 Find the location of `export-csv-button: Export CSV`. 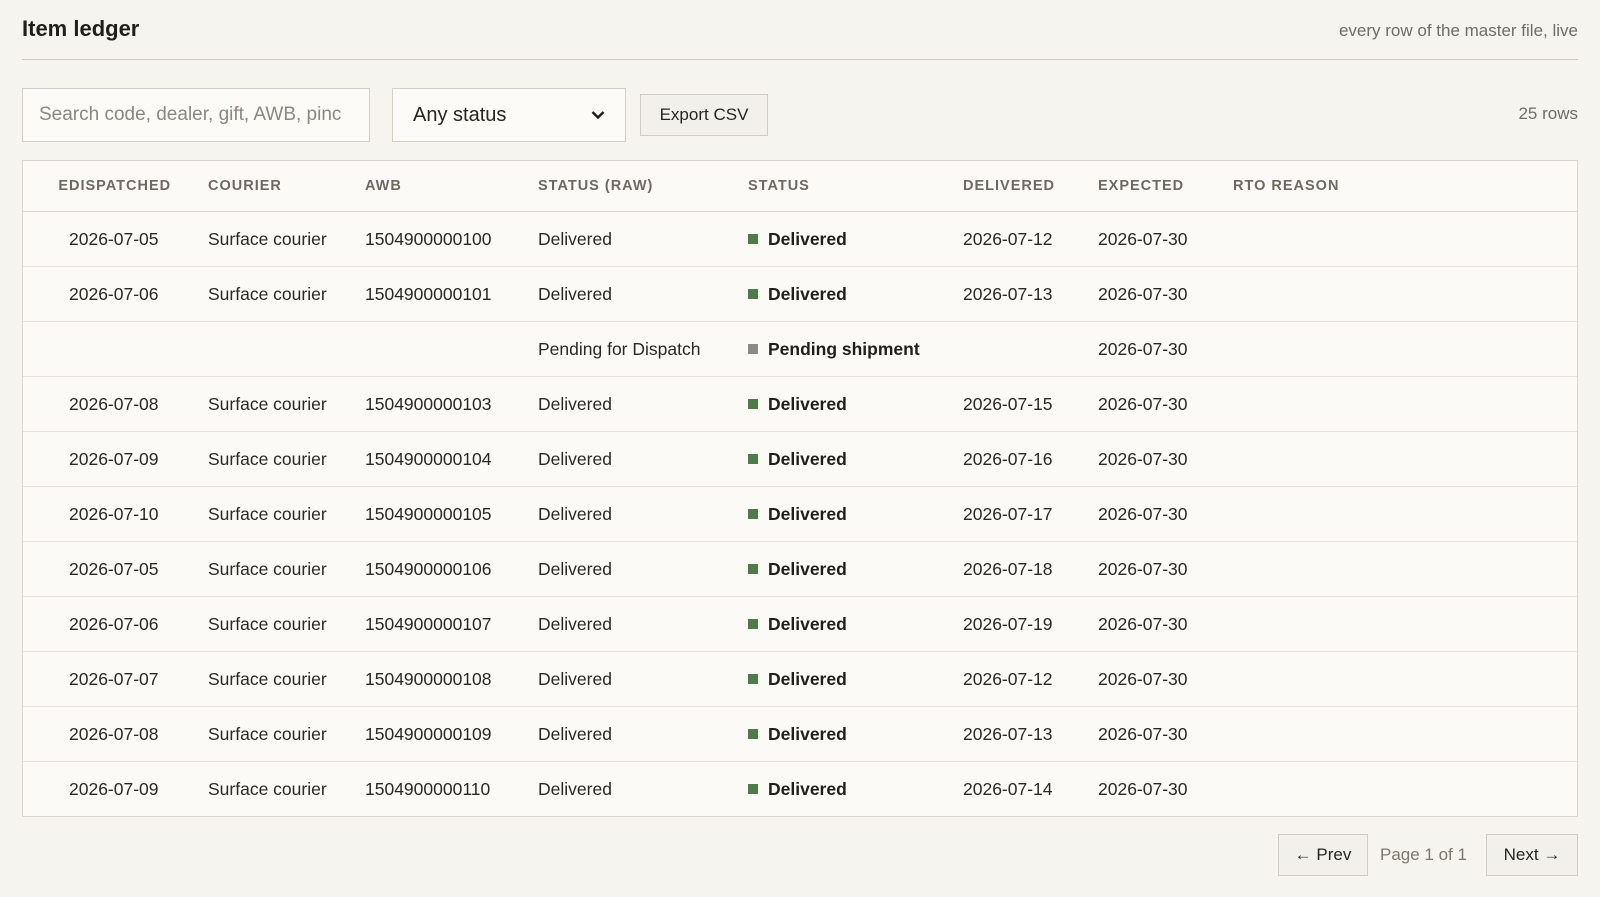

export-csv-button: Export CSV is located at coordinates (704, 115).